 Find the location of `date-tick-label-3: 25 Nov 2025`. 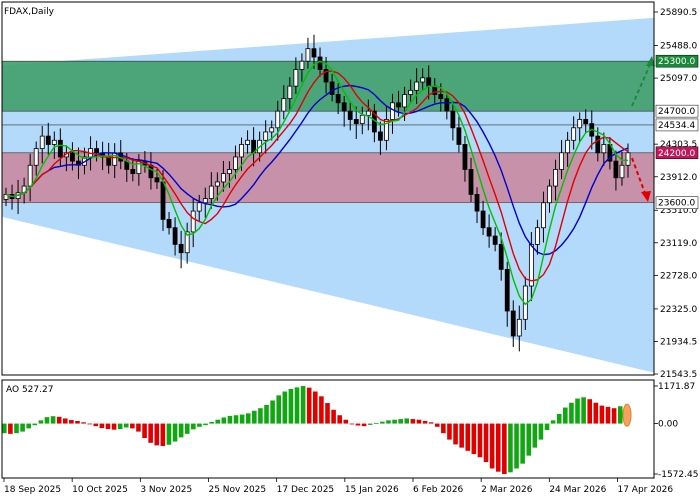

date-tick-label-3: 25 Nov 2025 is located at coordinates (237, 490).